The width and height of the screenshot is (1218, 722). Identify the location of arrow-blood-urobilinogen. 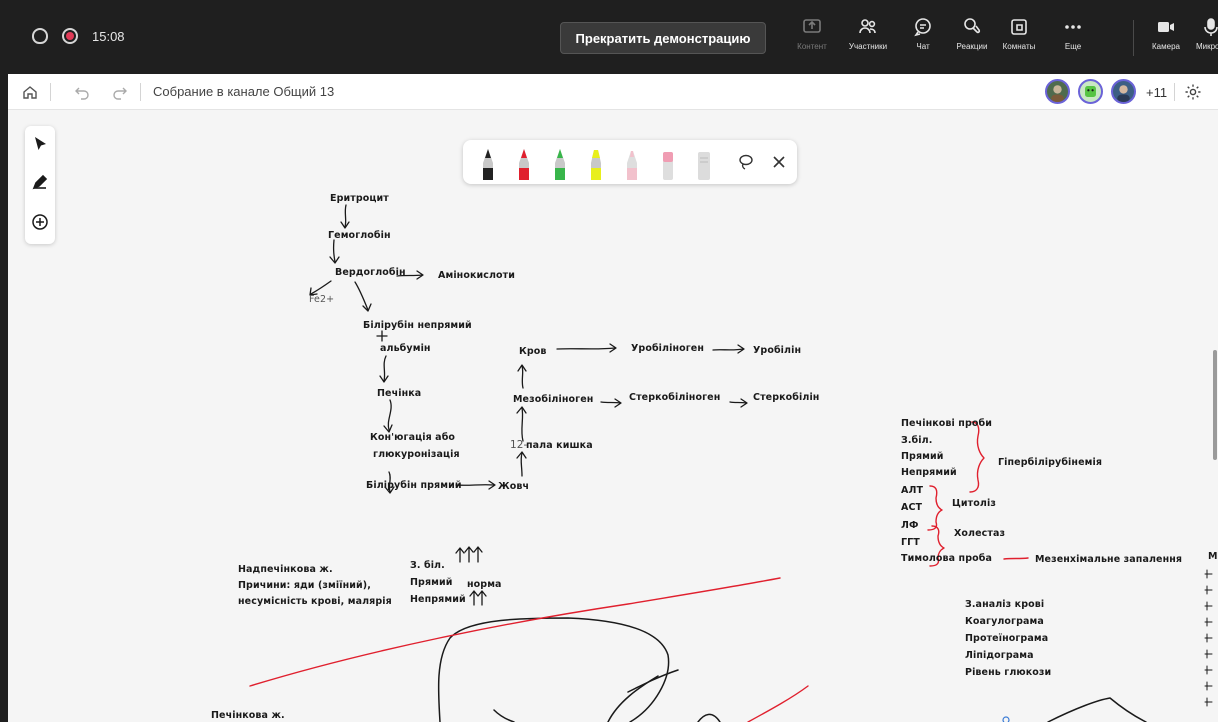
(586, 348).